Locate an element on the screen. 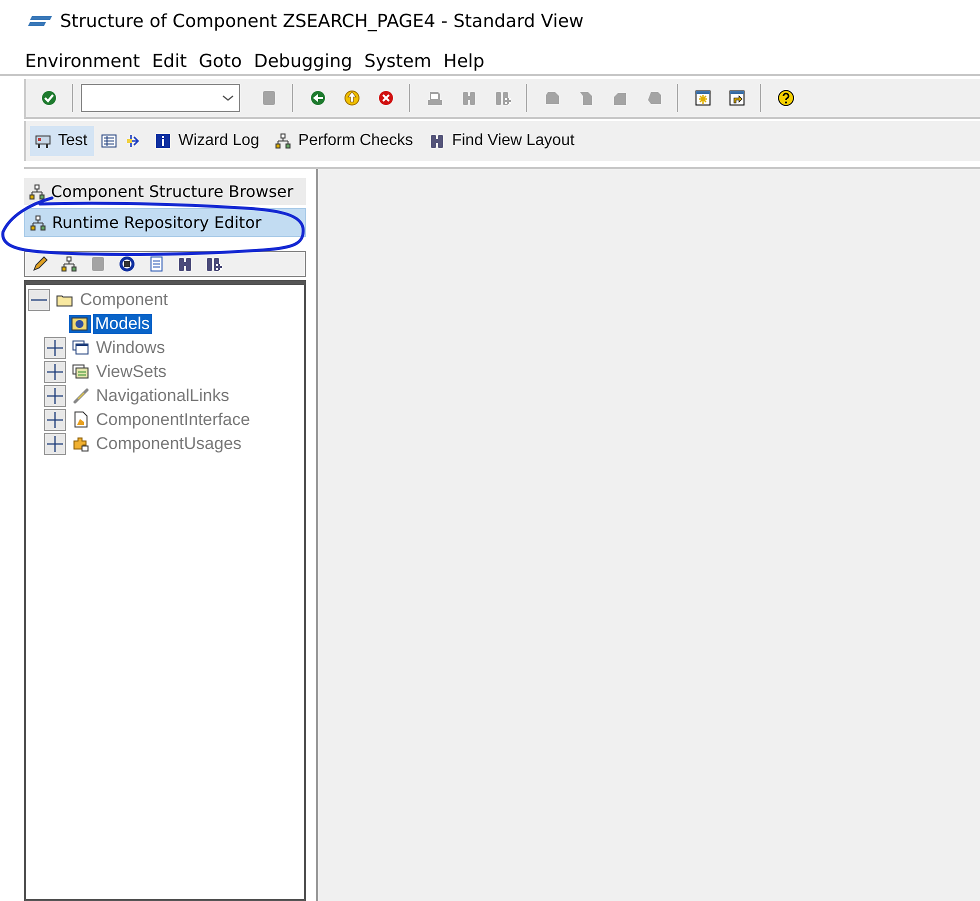 The height and width of the screenshot is (901, 980). caret-icon is located at coordinates (228, 98).